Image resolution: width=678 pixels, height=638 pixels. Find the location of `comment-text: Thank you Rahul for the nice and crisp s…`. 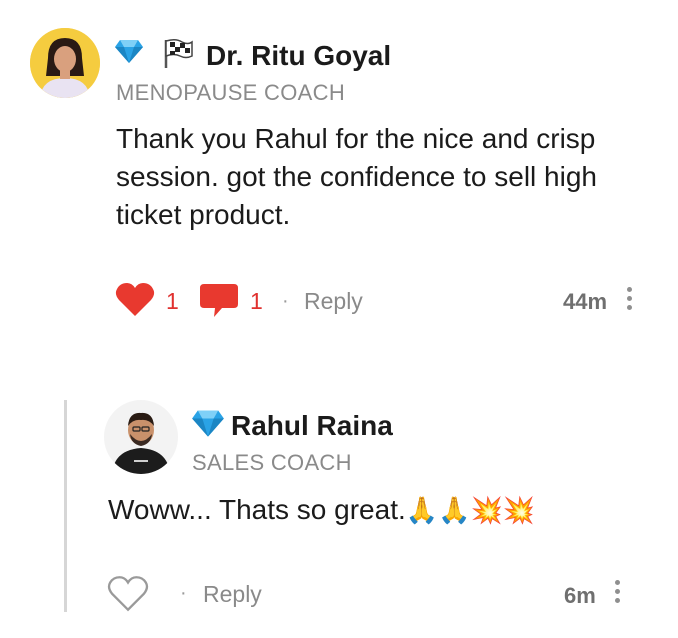

comment-text: Thank you Rahul for the nice and crisp s… is located at coordinates (356, 176).